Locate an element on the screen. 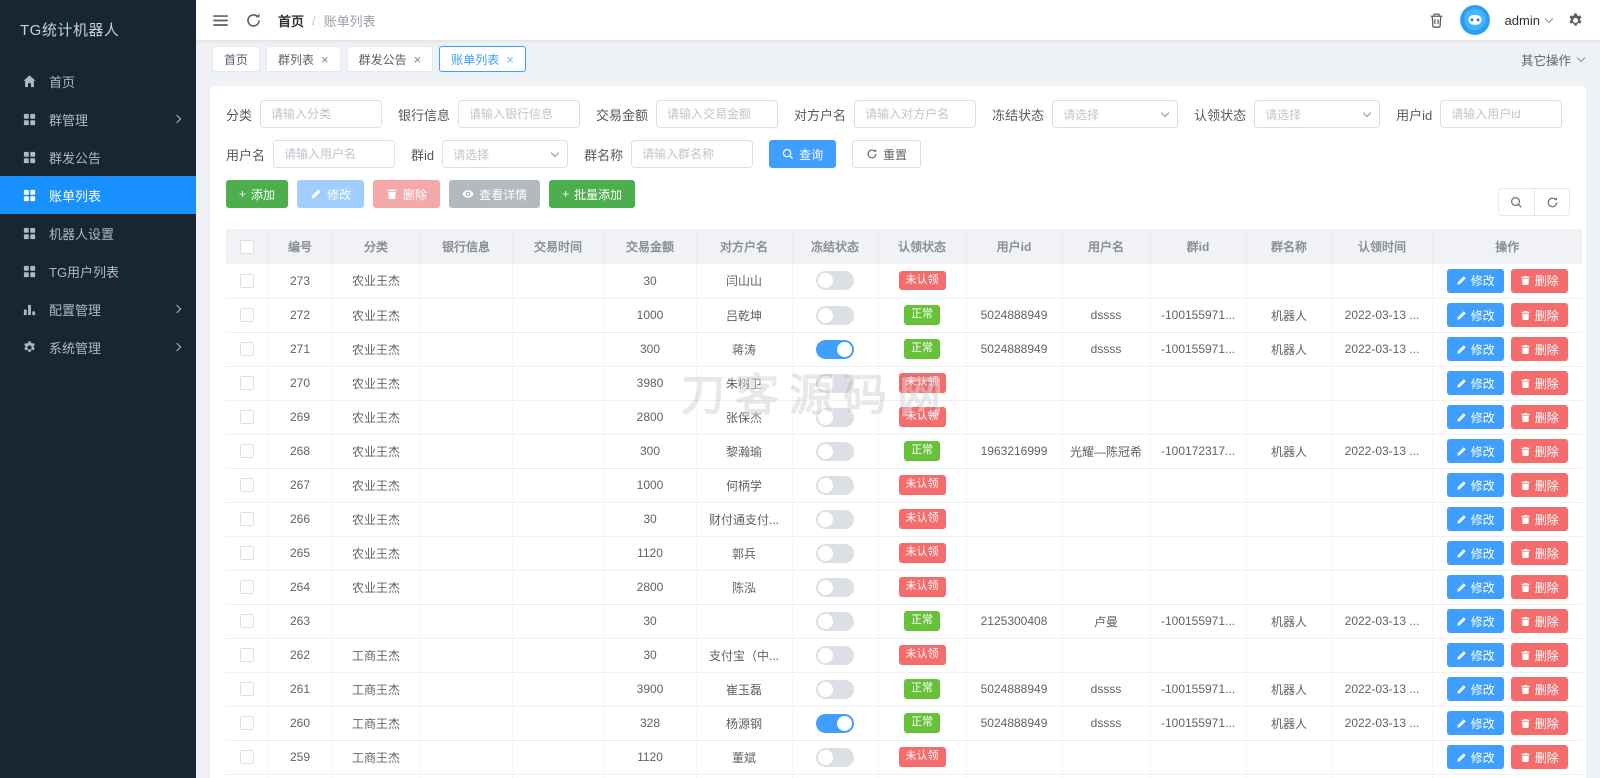  tab-group-notice: 群发公告 × is located at coordinates (390, 59).